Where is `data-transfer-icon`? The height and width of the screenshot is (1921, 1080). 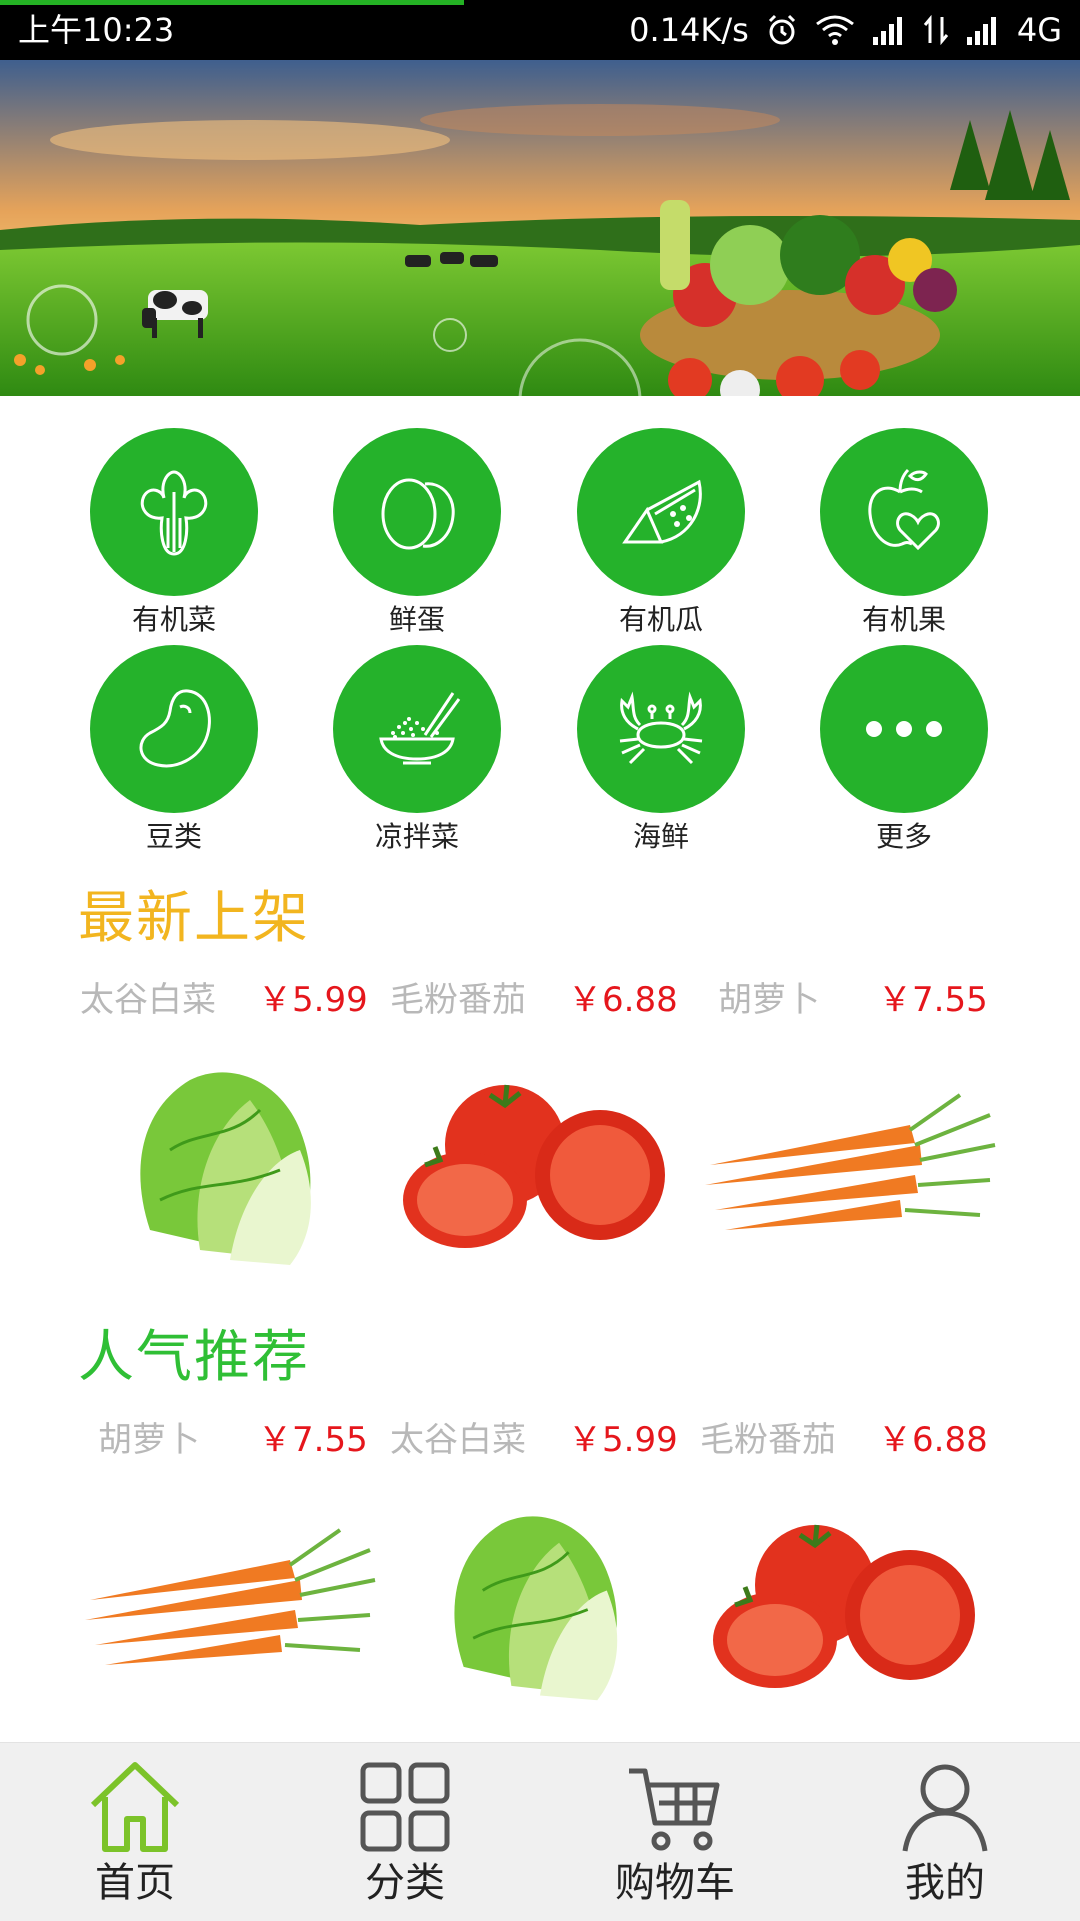
data-transfer-icon is located at coordinates (935, 30).